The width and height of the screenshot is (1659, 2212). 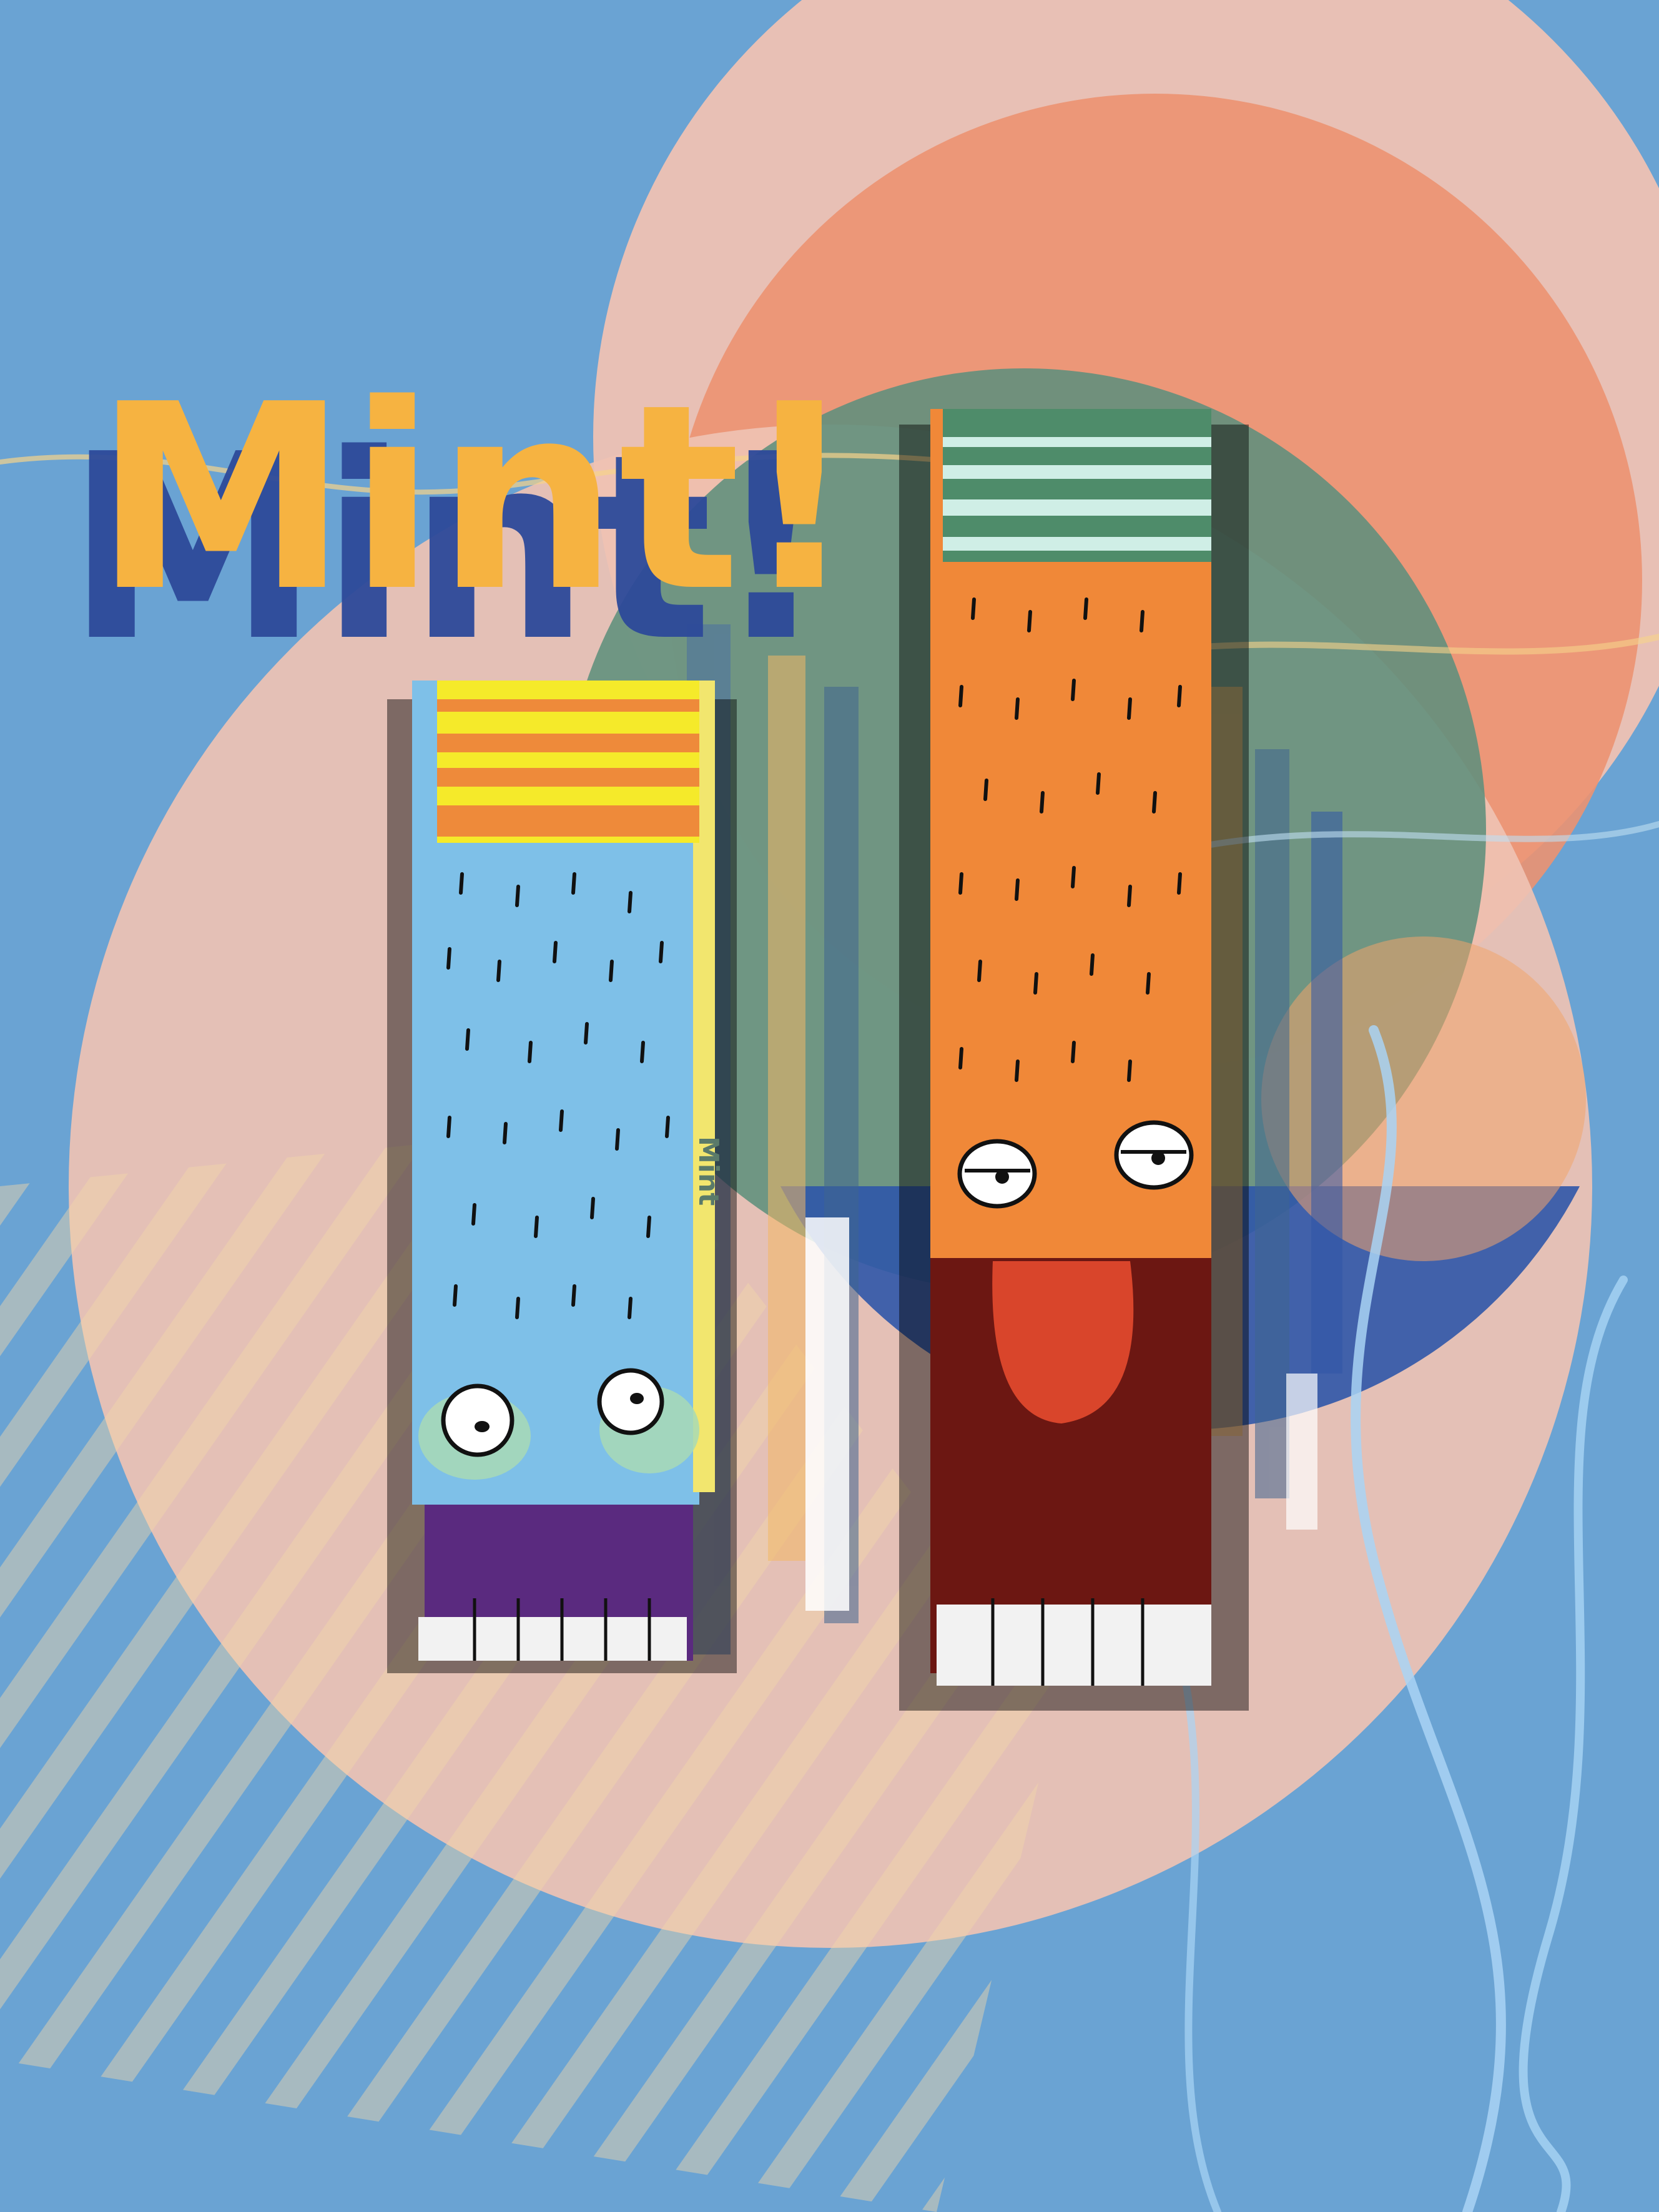 What do you see at coordinates (562, 1177) in the screenshot?
I see `blue-box-character: Mint` at bounding box center [562, 1177].